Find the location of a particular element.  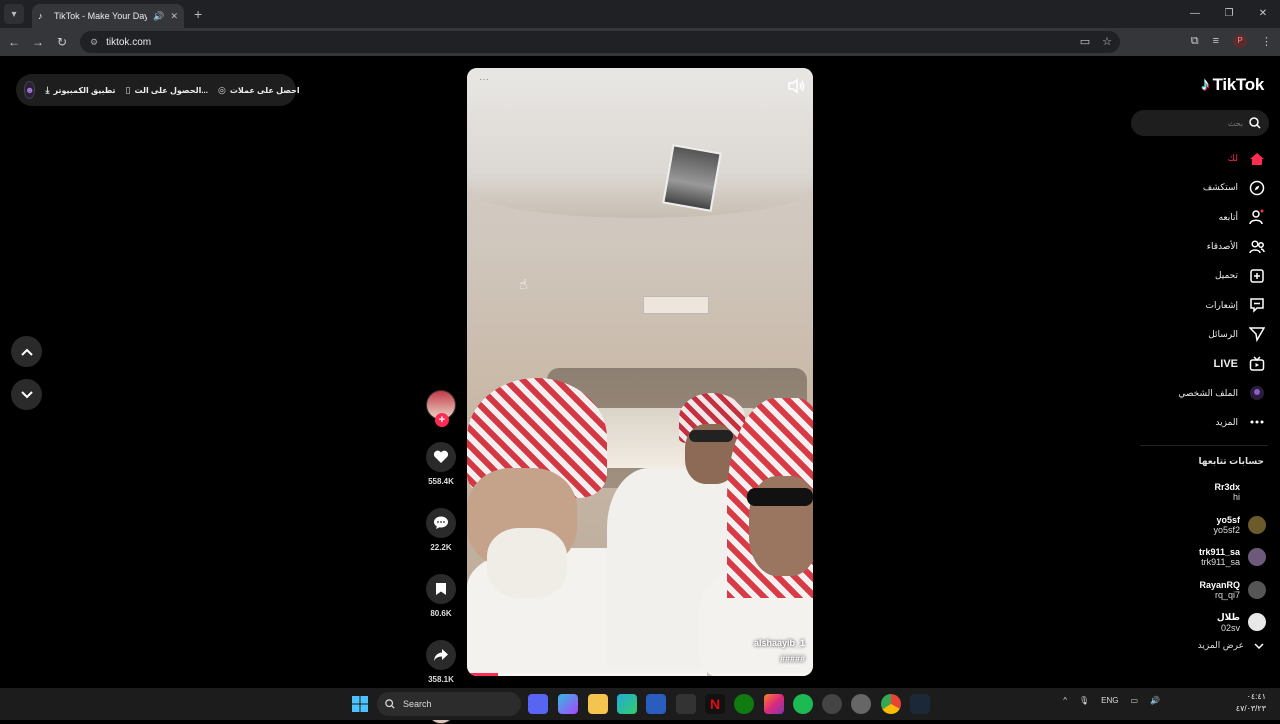

sidebar-item-messages: الرسائل is located at coordinates (1203, 334).